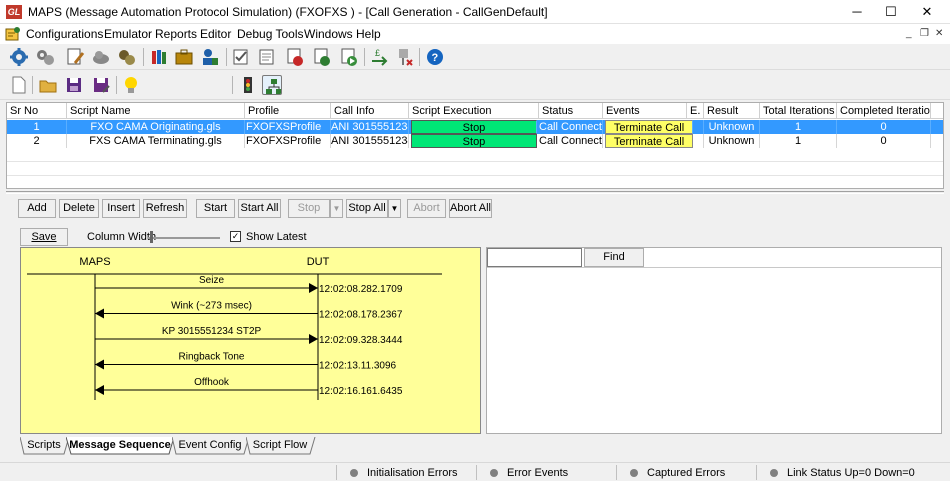 This screenshot has width=950, height=481. I want to click on empty-row, so click(475, 155).